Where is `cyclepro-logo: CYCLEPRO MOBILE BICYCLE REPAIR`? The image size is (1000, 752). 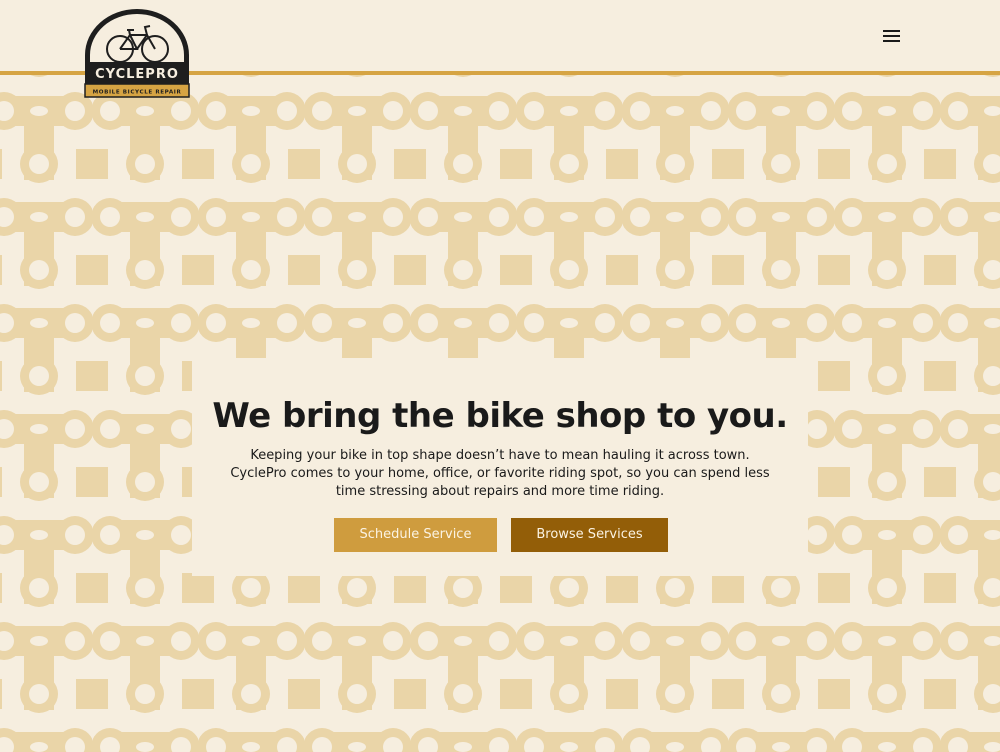
cyclepro-logo: CYCLEPRO MOBILE BICYCLE REPAIR is located at coordinates (137, 54).